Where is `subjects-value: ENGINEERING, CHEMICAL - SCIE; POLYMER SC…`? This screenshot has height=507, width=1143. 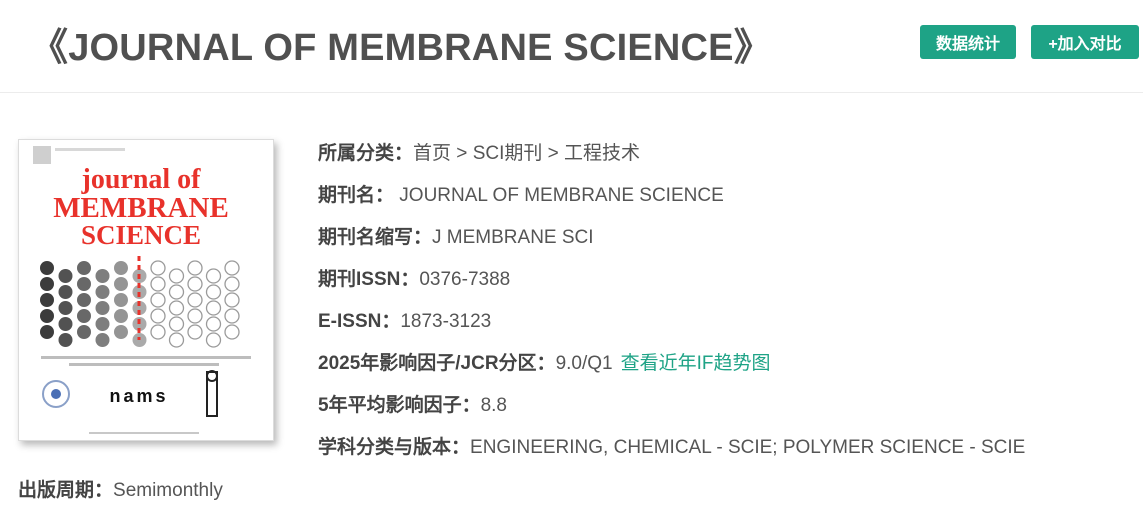
subjects-value: ENGINEERING, CHEMICAL - SCIE; POLYMER SC… is located at coordinates (748, 447).